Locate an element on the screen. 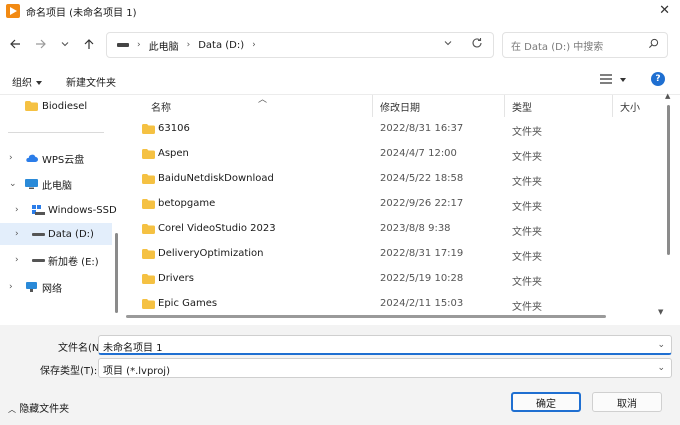 Image resolution: width=680 pixels, height=425 pixels. file-row: betopgame 2022/9/26 22:17 文件夹 is located at coordinates (401, 206).